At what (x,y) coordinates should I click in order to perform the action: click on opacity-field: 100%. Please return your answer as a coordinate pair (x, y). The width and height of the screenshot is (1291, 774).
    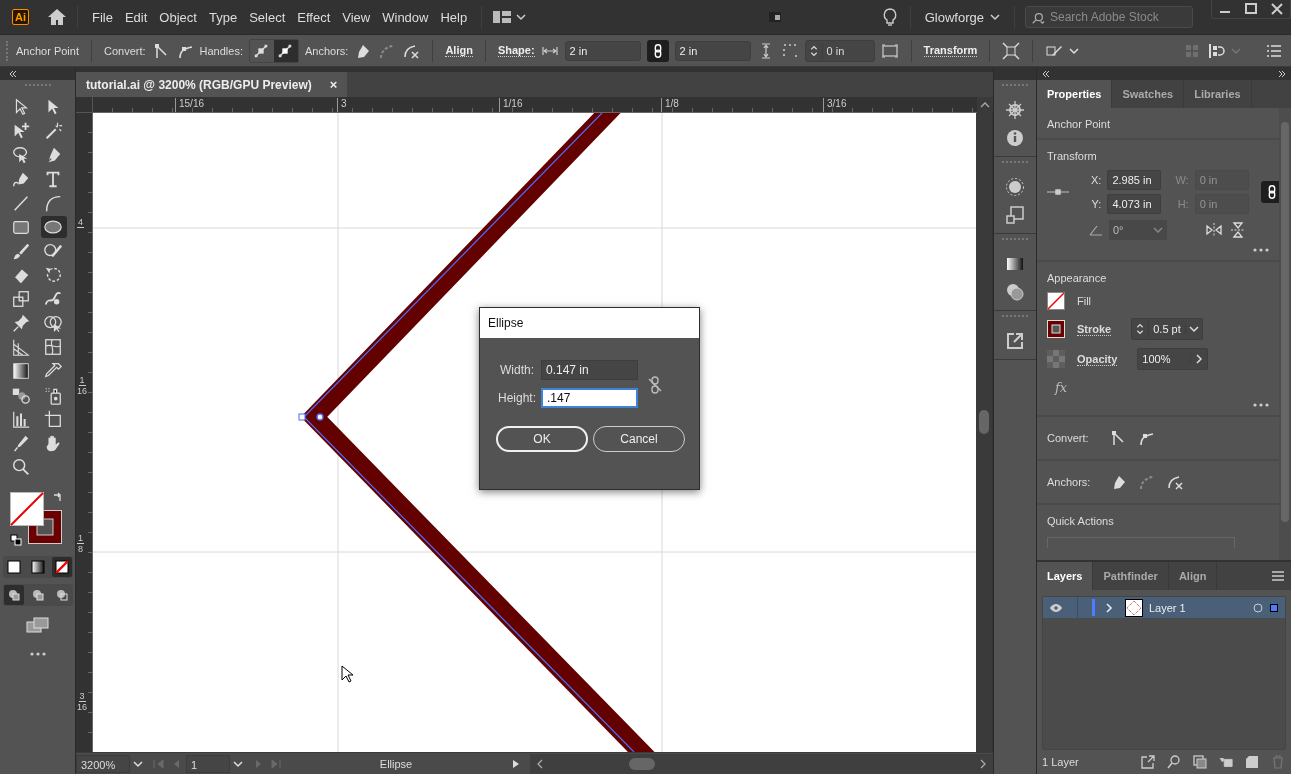
    Looking at the image, I should click on (1173, 359).